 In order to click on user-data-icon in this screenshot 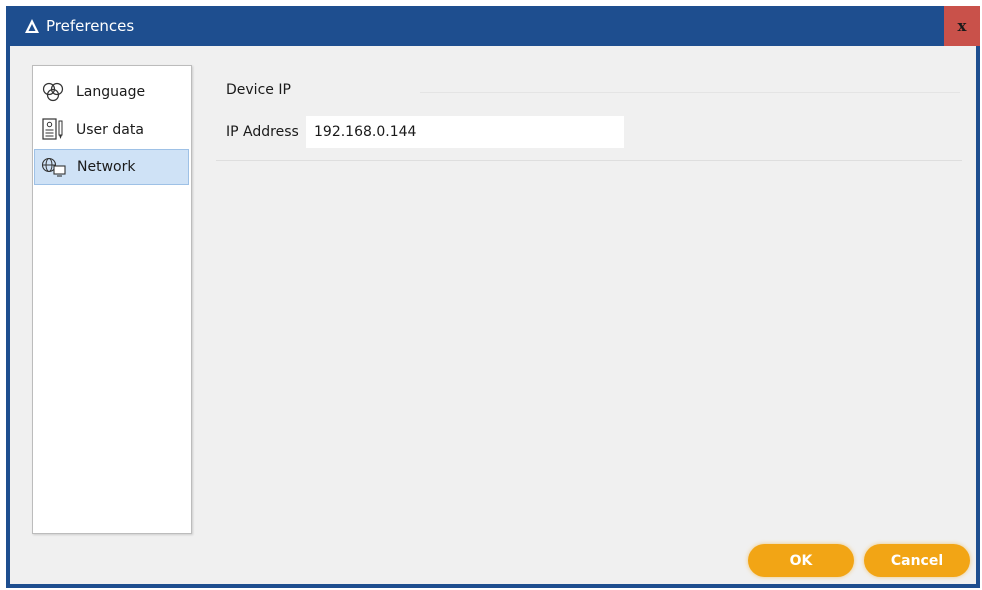, I will do `click(53, 130)`.